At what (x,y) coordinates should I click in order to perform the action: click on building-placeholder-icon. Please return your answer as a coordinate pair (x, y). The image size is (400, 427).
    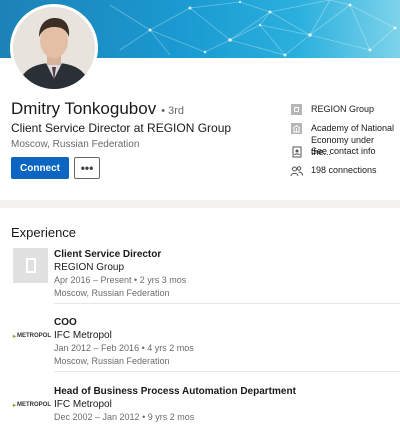
    Looking at the image, I should click on (30, 265).